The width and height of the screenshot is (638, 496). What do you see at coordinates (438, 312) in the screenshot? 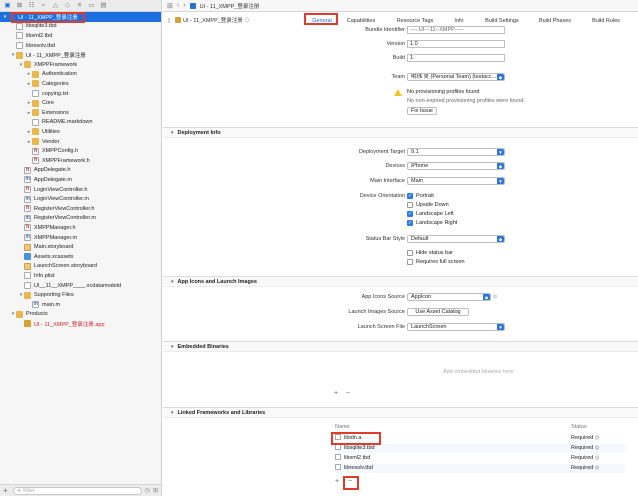
I see `use-asset-catalog-button: Use Asset Catalog` at bounding box center [438, 312].